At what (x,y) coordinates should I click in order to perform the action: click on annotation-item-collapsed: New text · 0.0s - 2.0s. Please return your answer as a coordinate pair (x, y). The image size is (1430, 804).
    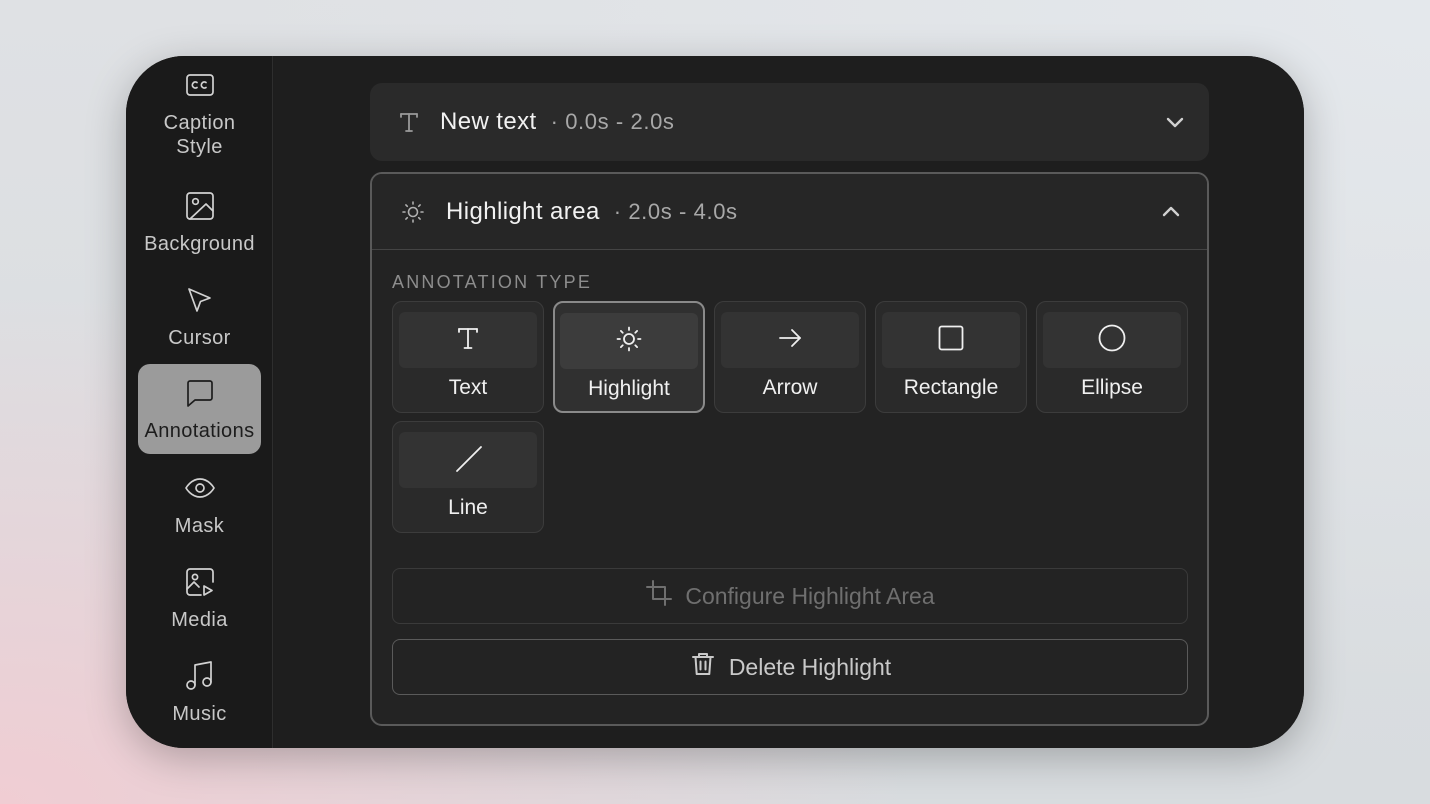
    Looking at the image, I should click on (789, 122).